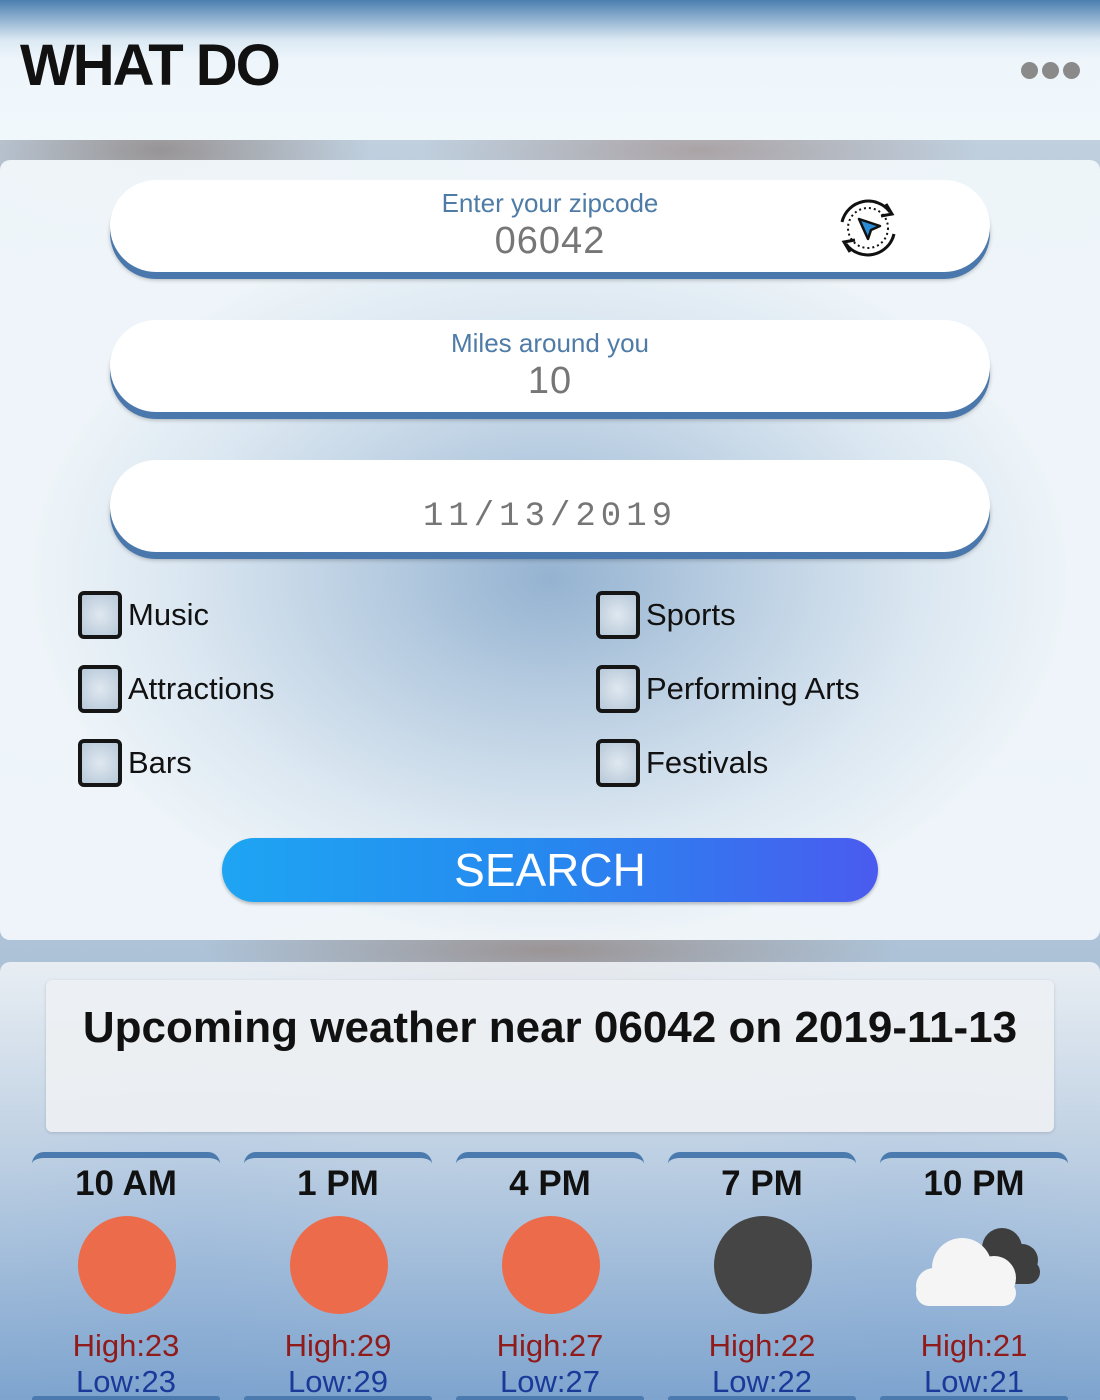  I want to click on forecast-card: 10 PM High:21 Low:21, so click(974, 1276).